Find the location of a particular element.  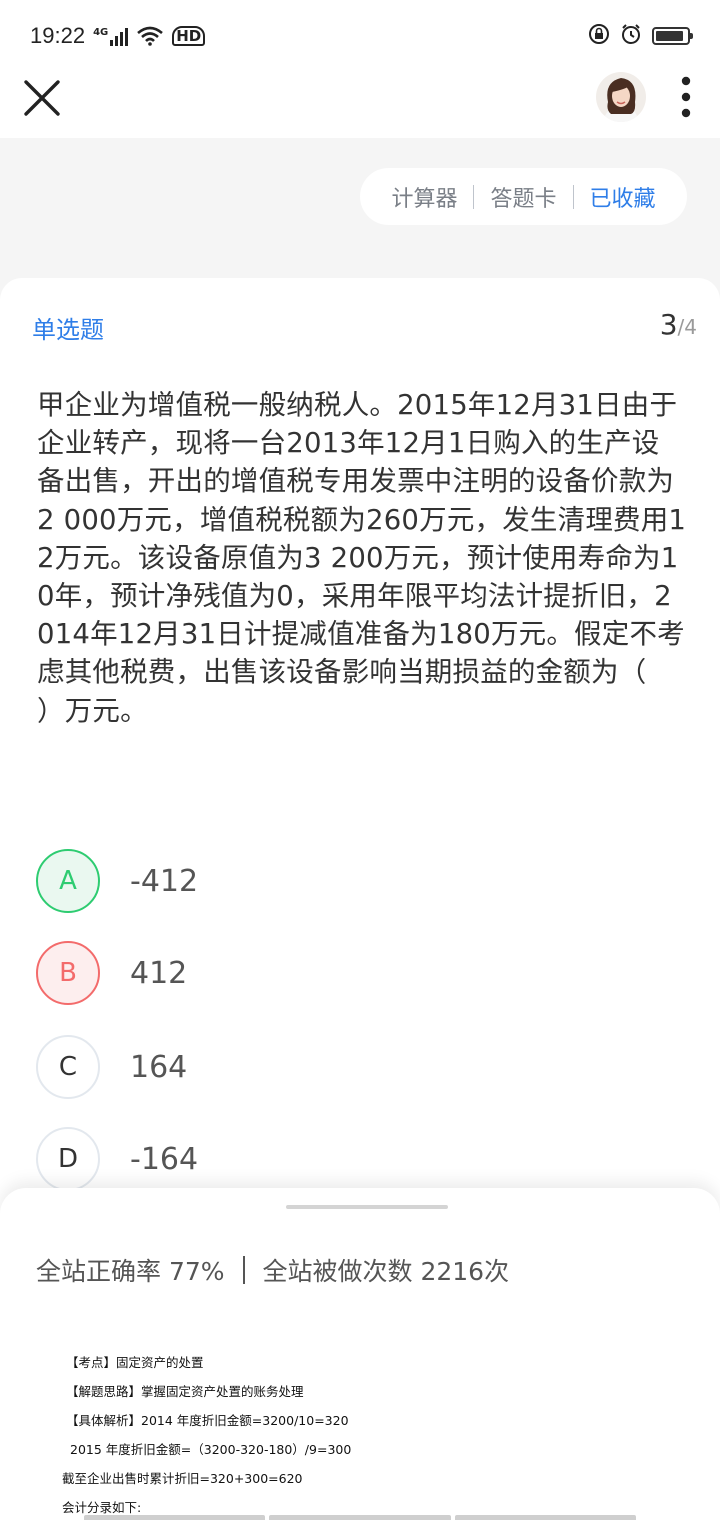

rotation-lock-icon is located at coordinates (599, 36).